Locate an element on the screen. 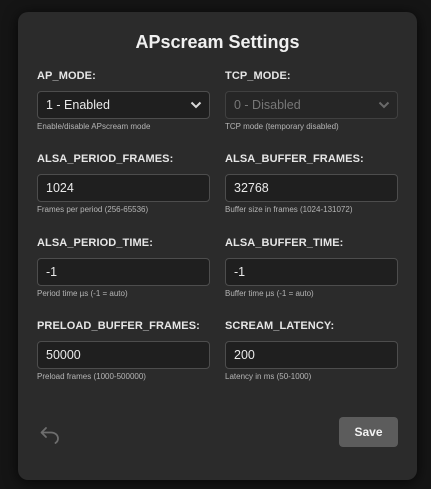 The image size is (431, 489). scream-latency-label: SCREAM_LATENCY: is located at coordinates (280, 326).